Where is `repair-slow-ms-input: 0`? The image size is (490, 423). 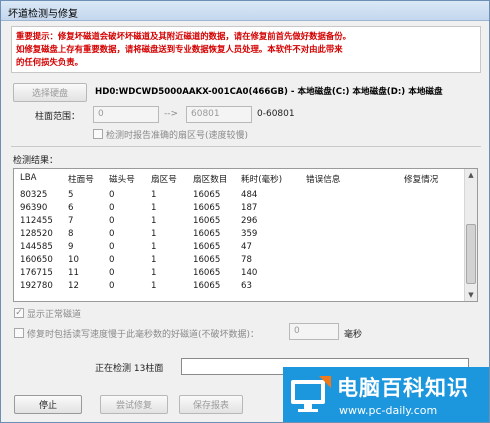 repair-slow-ms-input: 0 is located at coordinates (314, 331).